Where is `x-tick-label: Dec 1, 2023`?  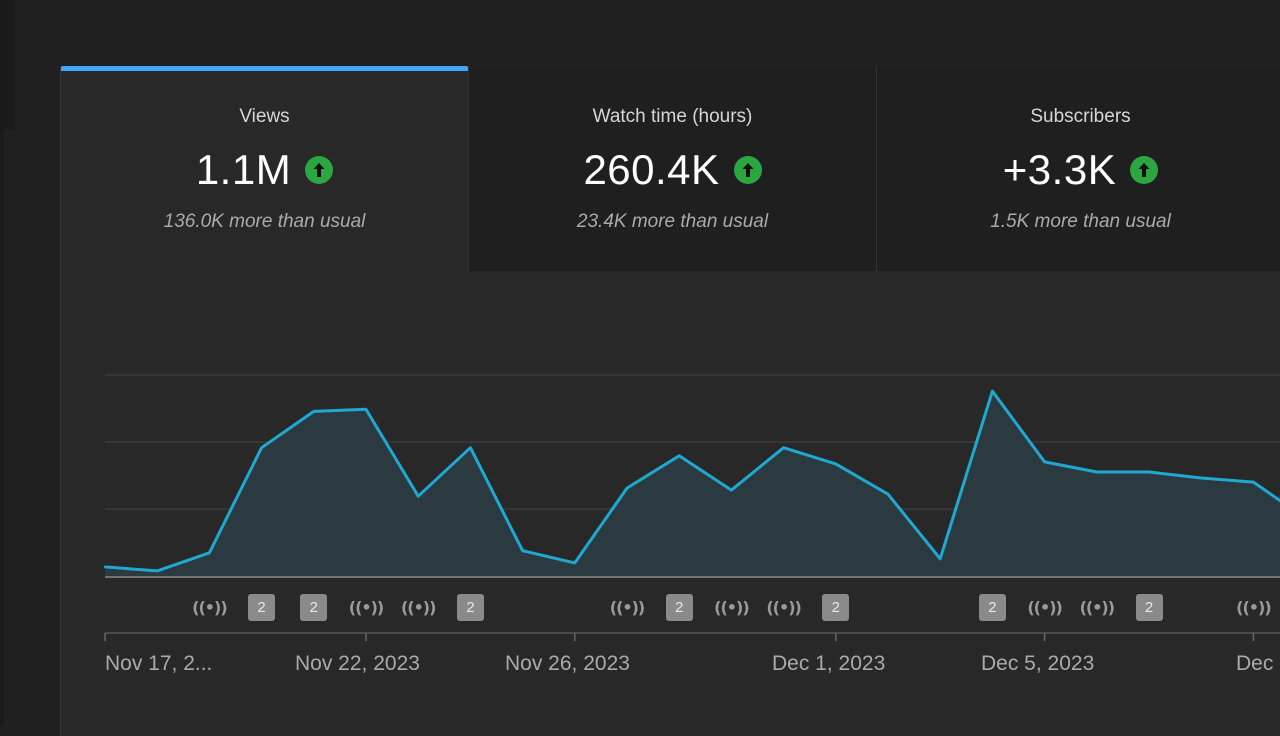
x-tick-label: Dec 1, 2023 is located at coordinates (829, 663).